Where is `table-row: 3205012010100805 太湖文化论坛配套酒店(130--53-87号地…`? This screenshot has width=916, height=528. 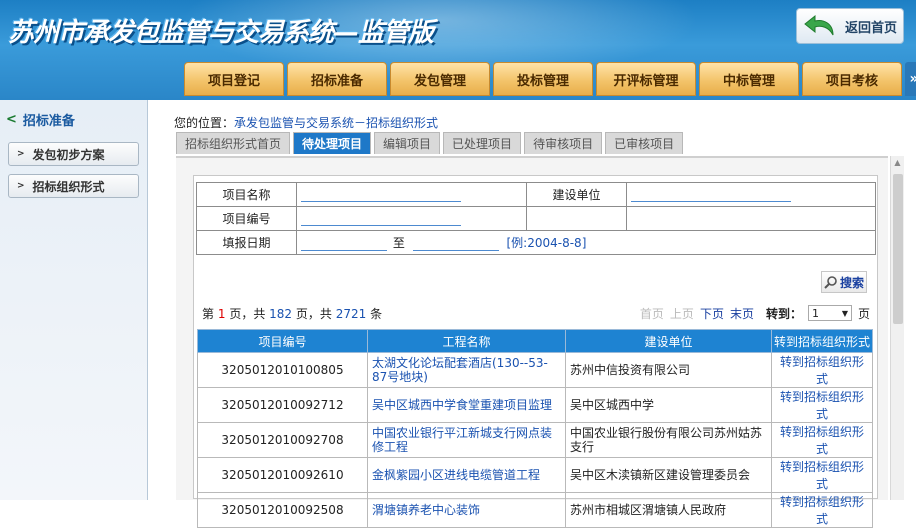 table-row: 3205012010100805 太湖文化论坛配套酒店(130--53-87号地… is located at coordinates (535, 370).